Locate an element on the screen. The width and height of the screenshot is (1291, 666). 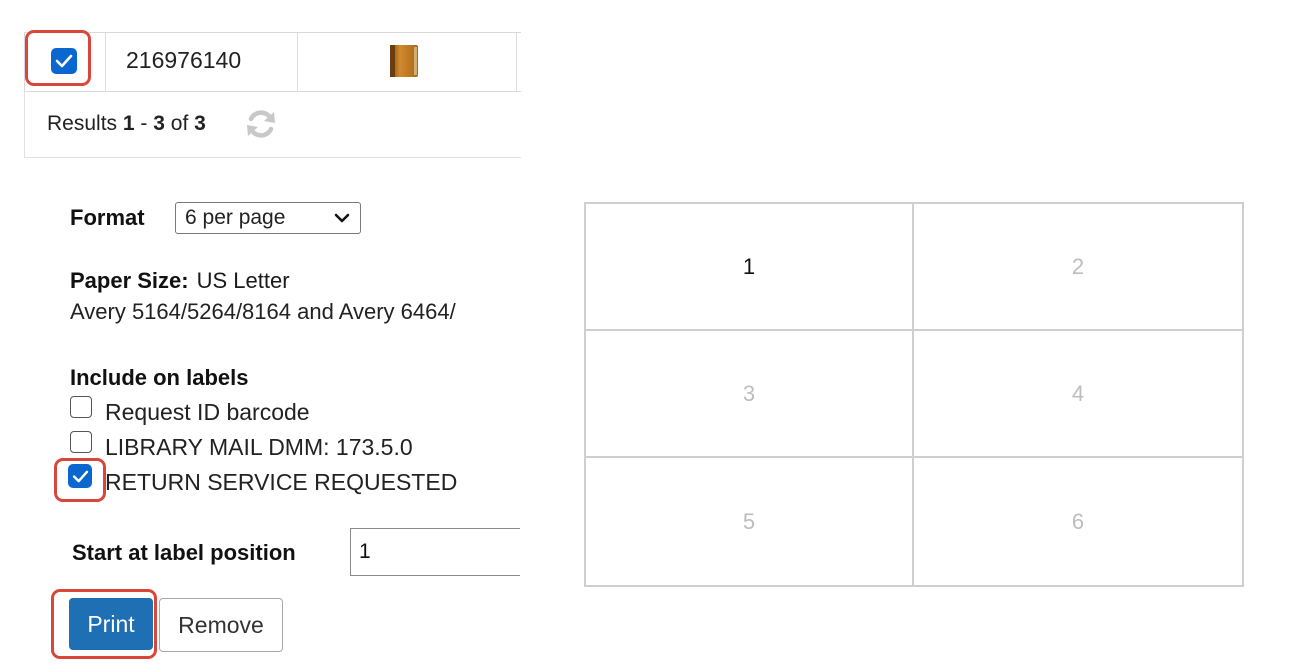
label-position-2: 2 is located at coordinates (1078, 267).